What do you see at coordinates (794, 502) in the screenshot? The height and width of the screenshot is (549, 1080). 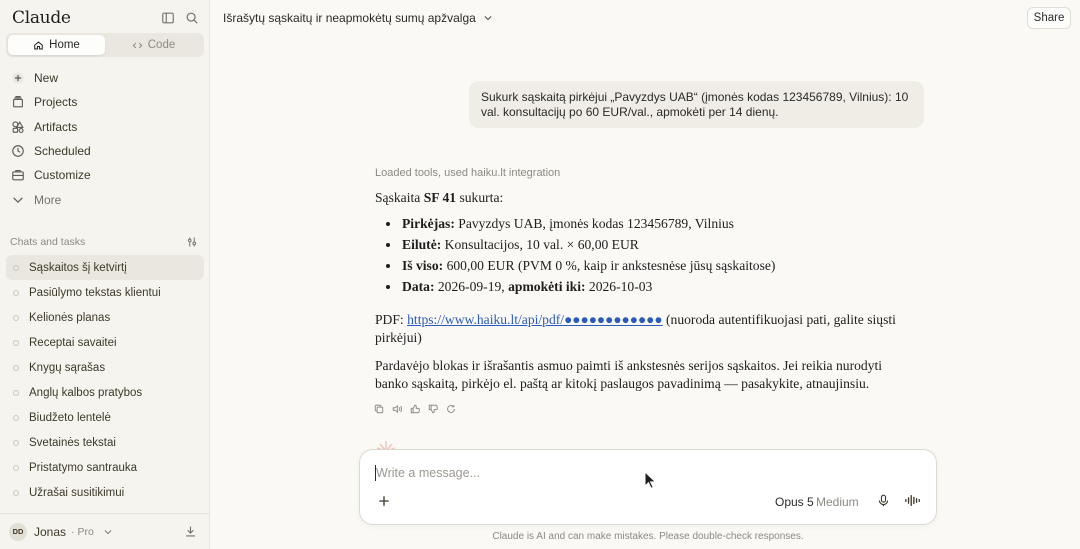 I see `model-selector: Opus 5` at bounding box center [794, 502].